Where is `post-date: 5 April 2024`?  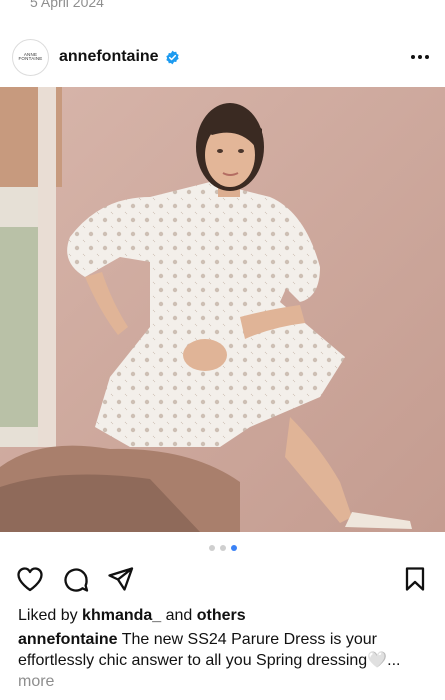 post-date: 5 April 2024 is located at coordinates (67, 5).